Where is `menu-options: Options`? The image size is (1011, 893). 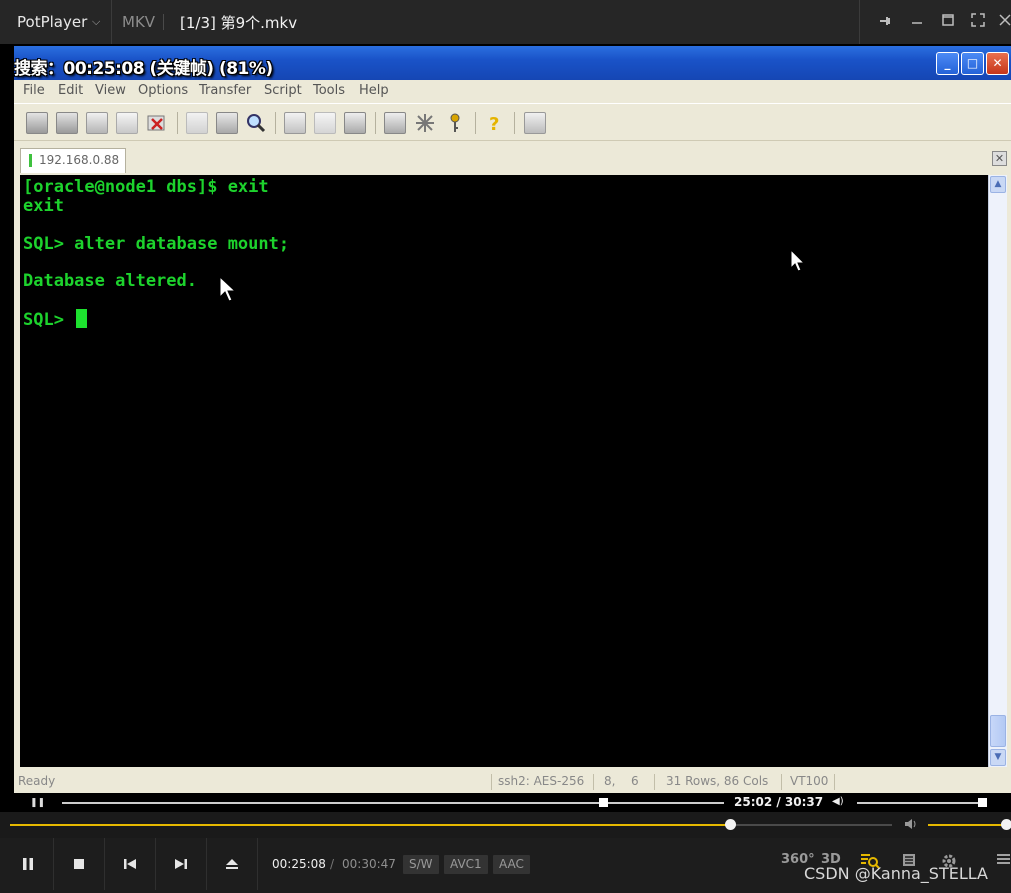
menu-options: Options is located at coordinates (163, 90).